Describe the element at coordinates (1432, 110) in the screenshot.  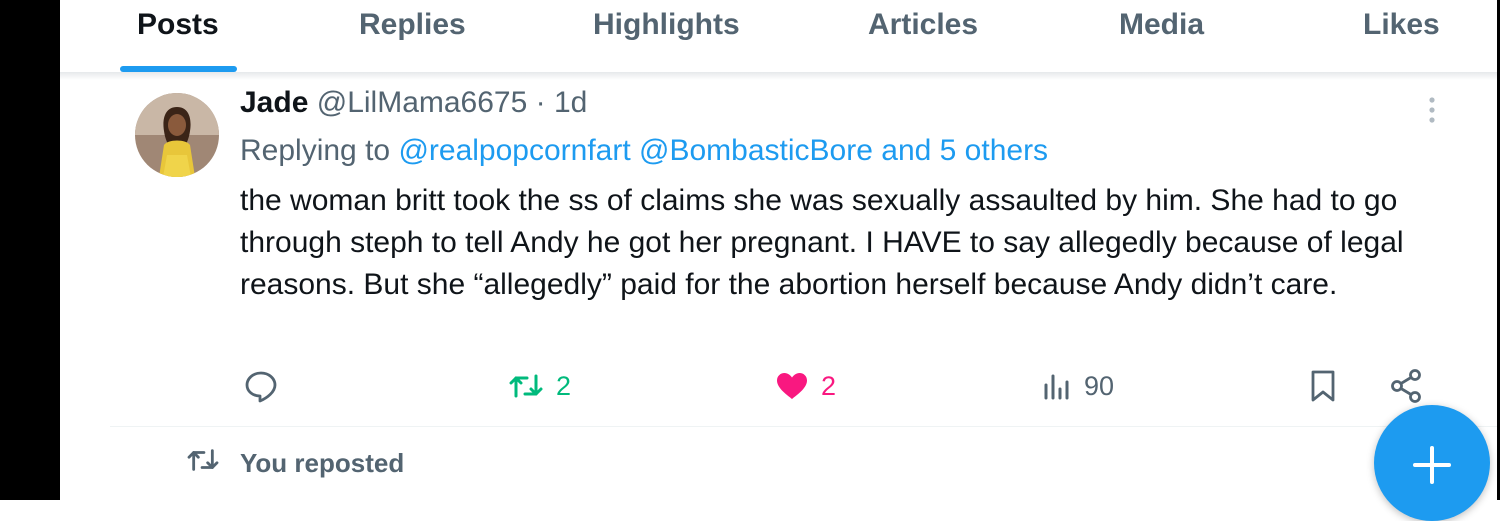
I see `more-options-icon` at that location.